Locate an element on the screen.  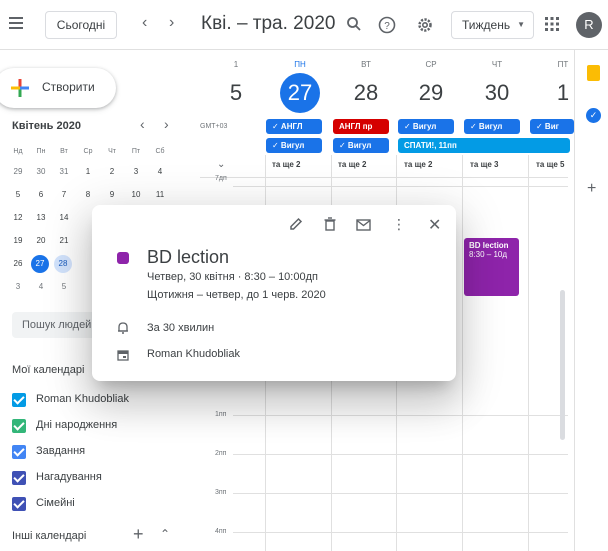
day-number: 30 is located at coordinates (497, 93).